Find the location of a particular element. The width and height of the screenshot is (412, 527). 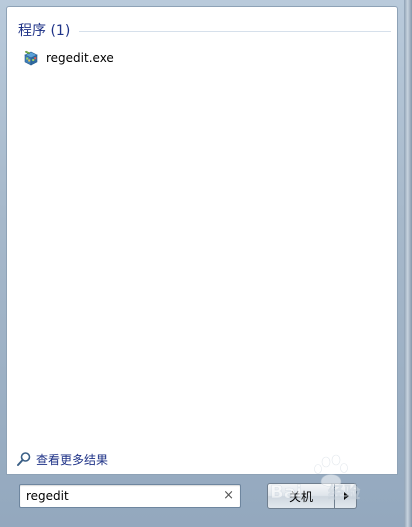

shutdown-options-button is located at coordinates (346, 496).